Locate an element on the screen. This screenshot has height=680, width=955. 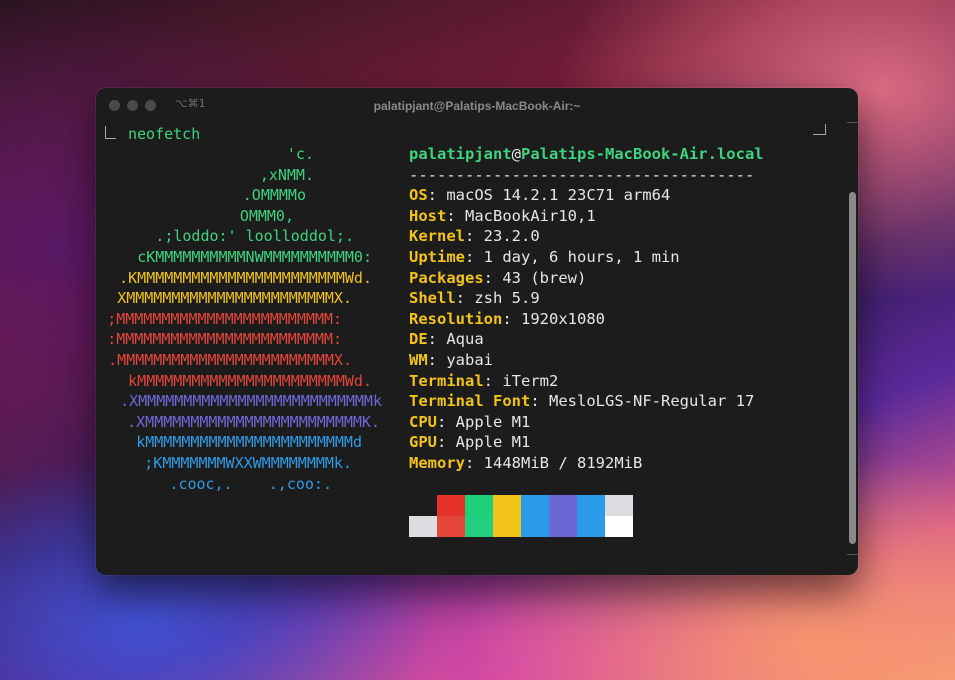
info-key: CPU is located at coordinates (423, 421).